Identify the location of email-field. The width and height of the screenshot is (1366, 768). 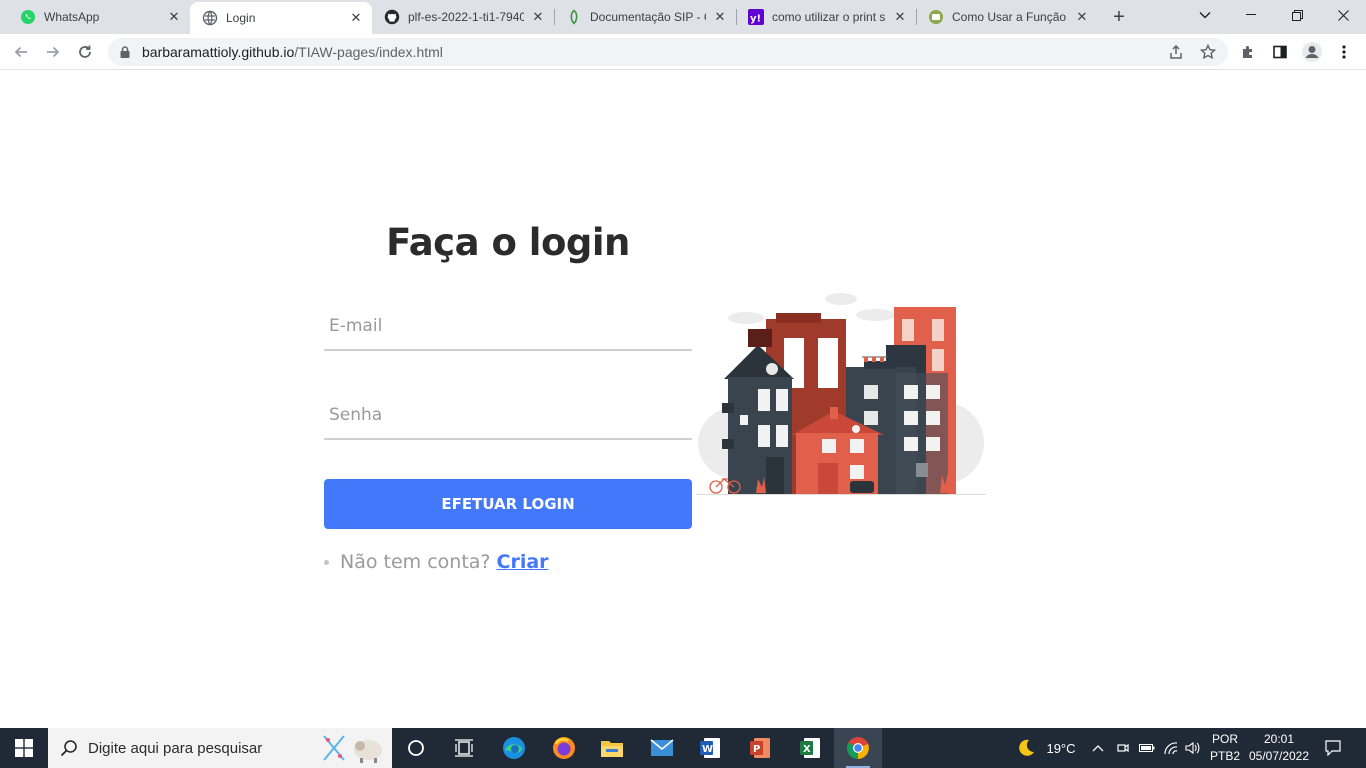
(508, 326).